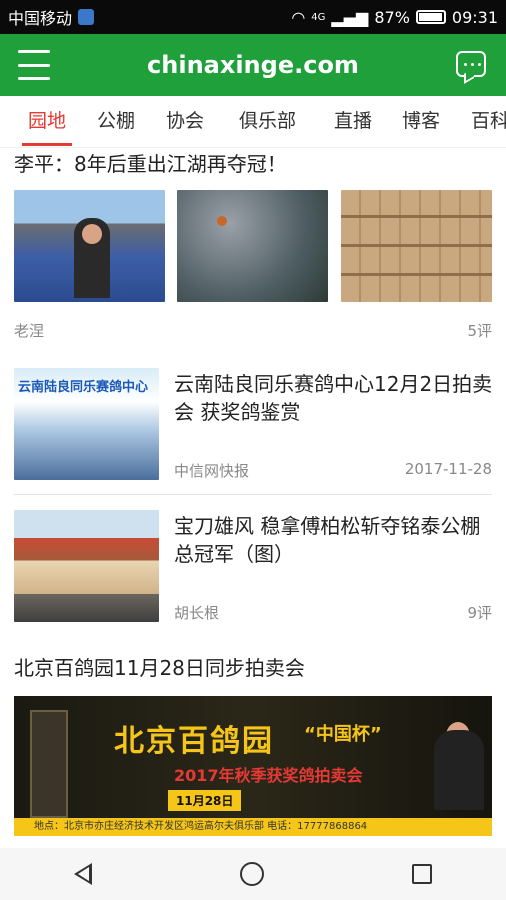 The image size is (506, 900). What do you see at coordinates (471, 64) in the screenshot?
I see `message-icon` at bounding box center [471, 64].